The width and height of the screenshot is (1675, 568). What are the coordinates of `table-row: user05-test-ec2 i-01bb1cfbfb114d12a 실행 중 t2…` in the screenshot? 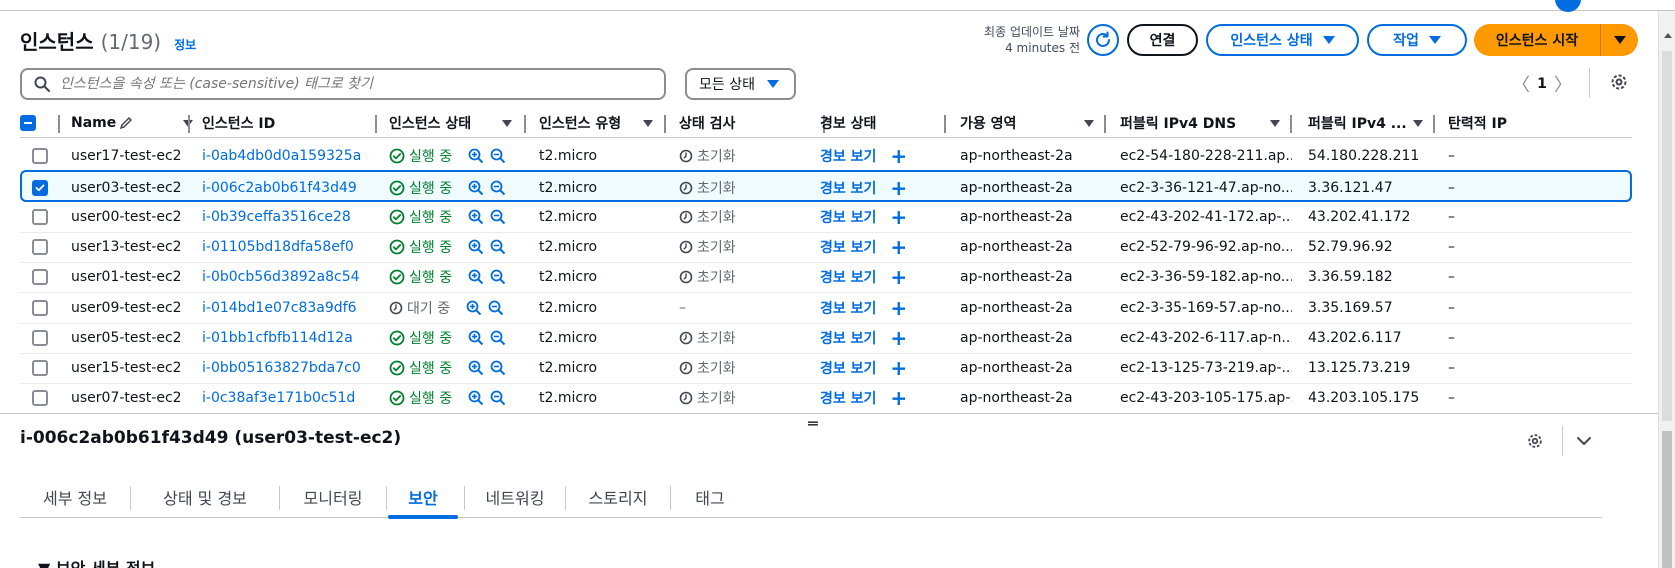 It's located at (826, 338).